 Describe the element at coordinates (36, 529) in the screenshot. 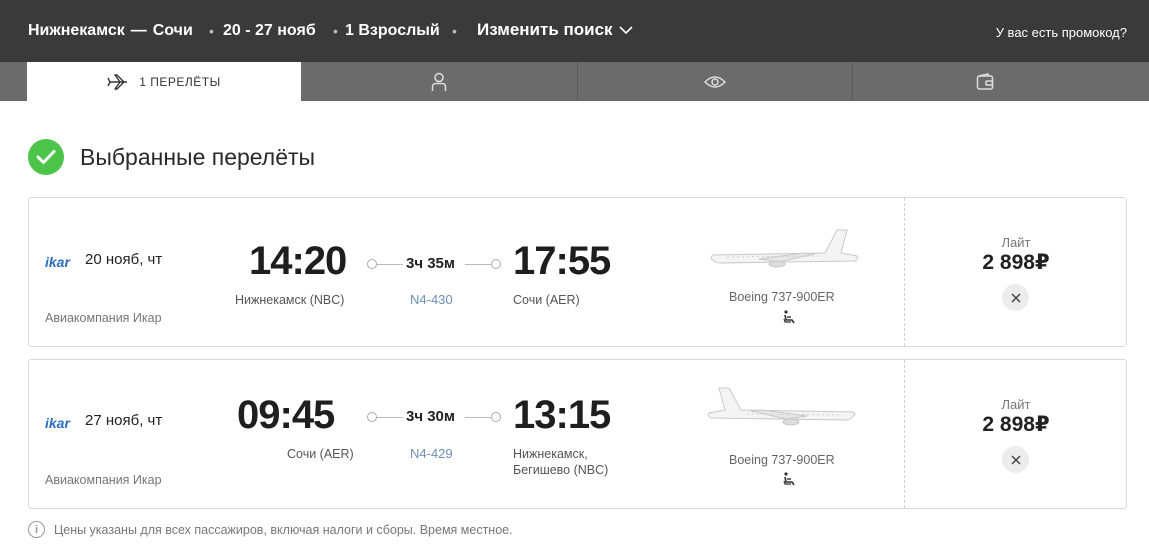

I see `info-icon: i` at that location.